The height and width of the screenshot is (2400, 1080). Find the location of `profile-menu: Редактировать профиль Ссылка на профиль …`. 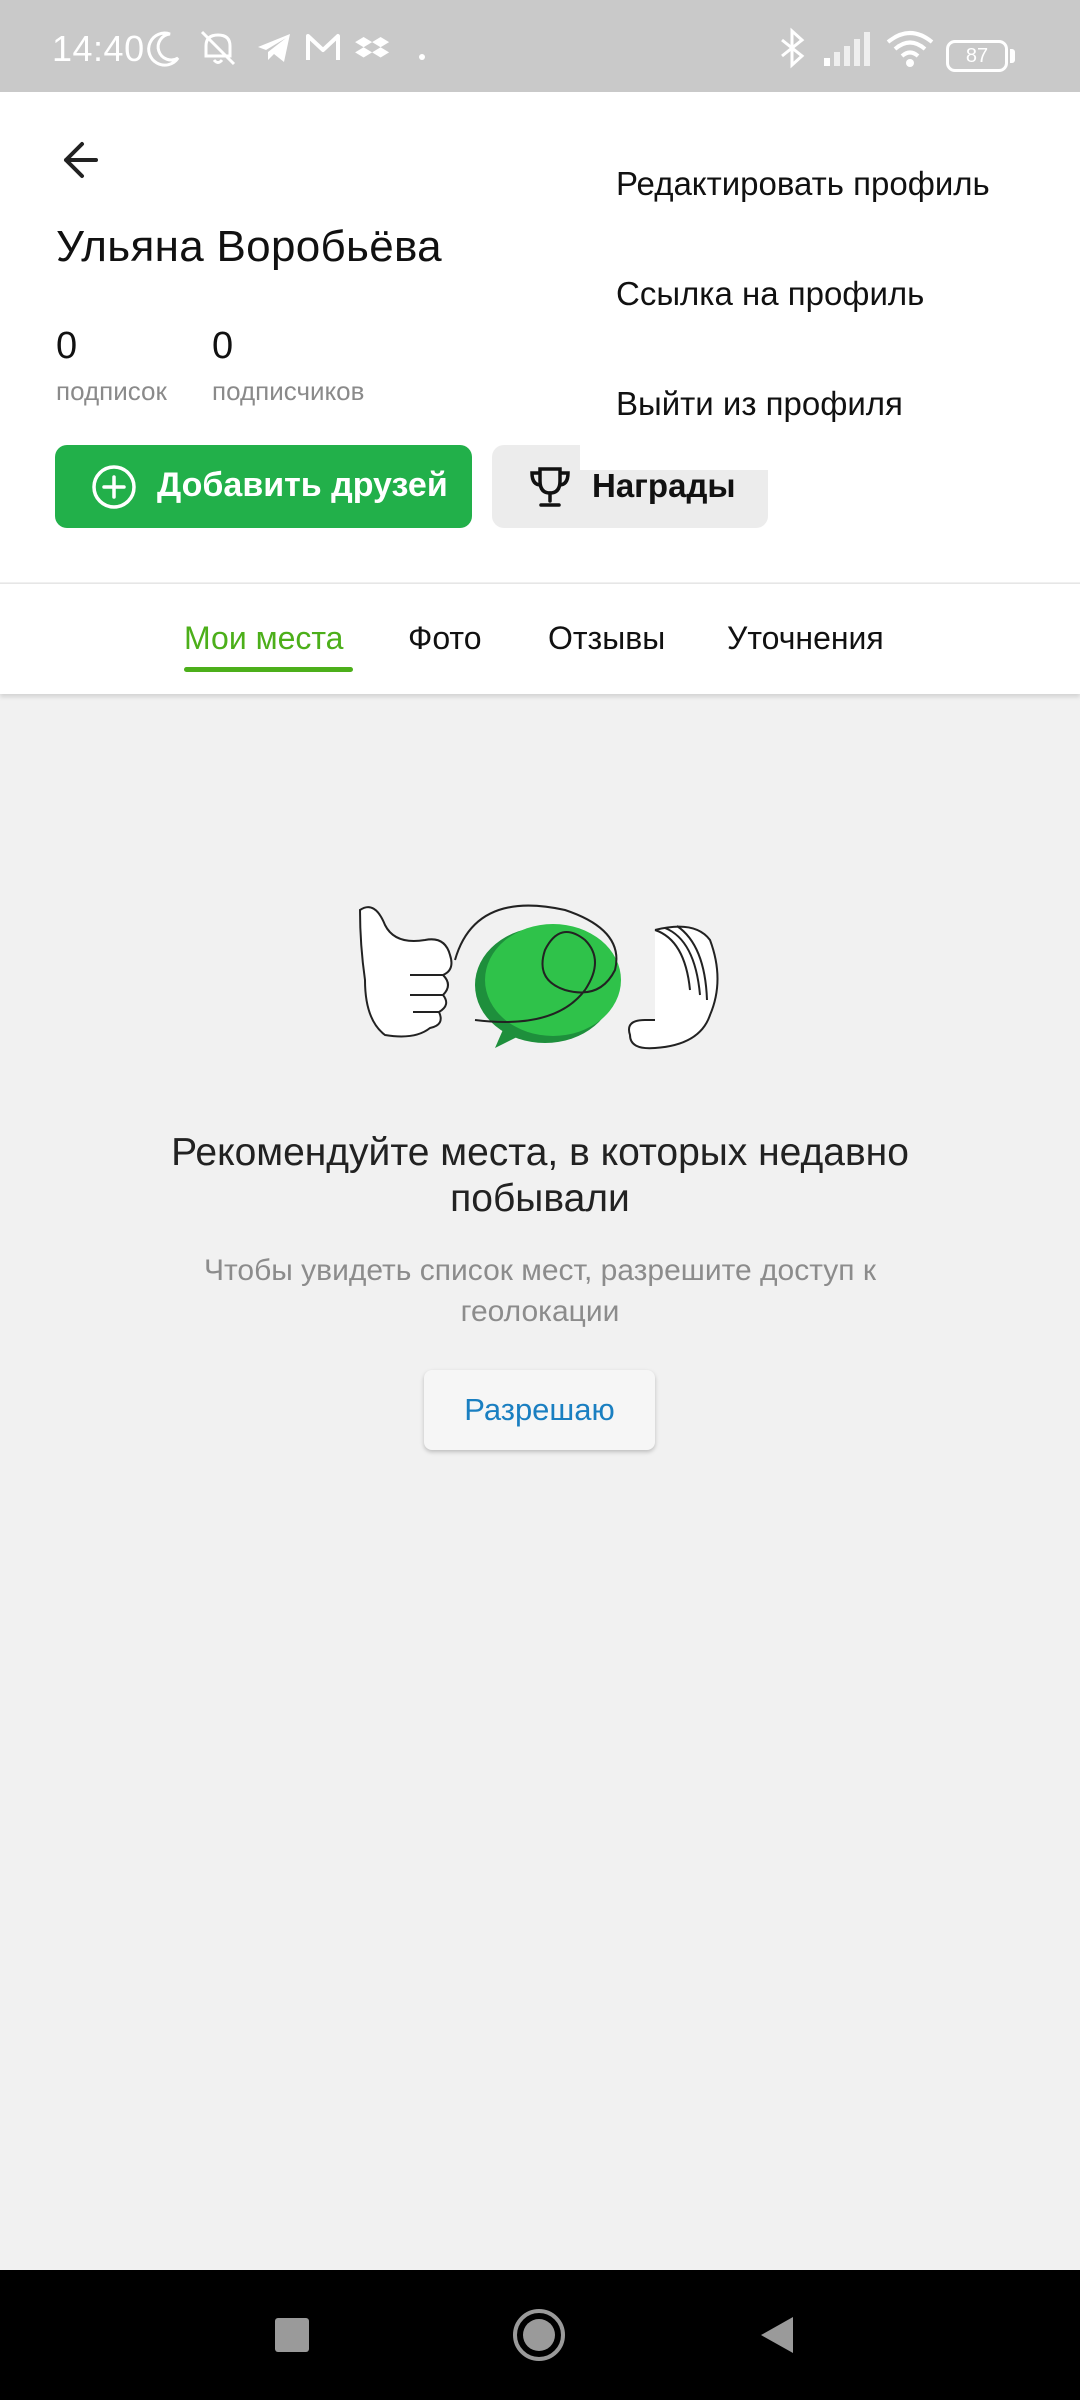

profile-menu: Редактировать профиль Ссылка на профиль … is located at coordinates (830, 297).